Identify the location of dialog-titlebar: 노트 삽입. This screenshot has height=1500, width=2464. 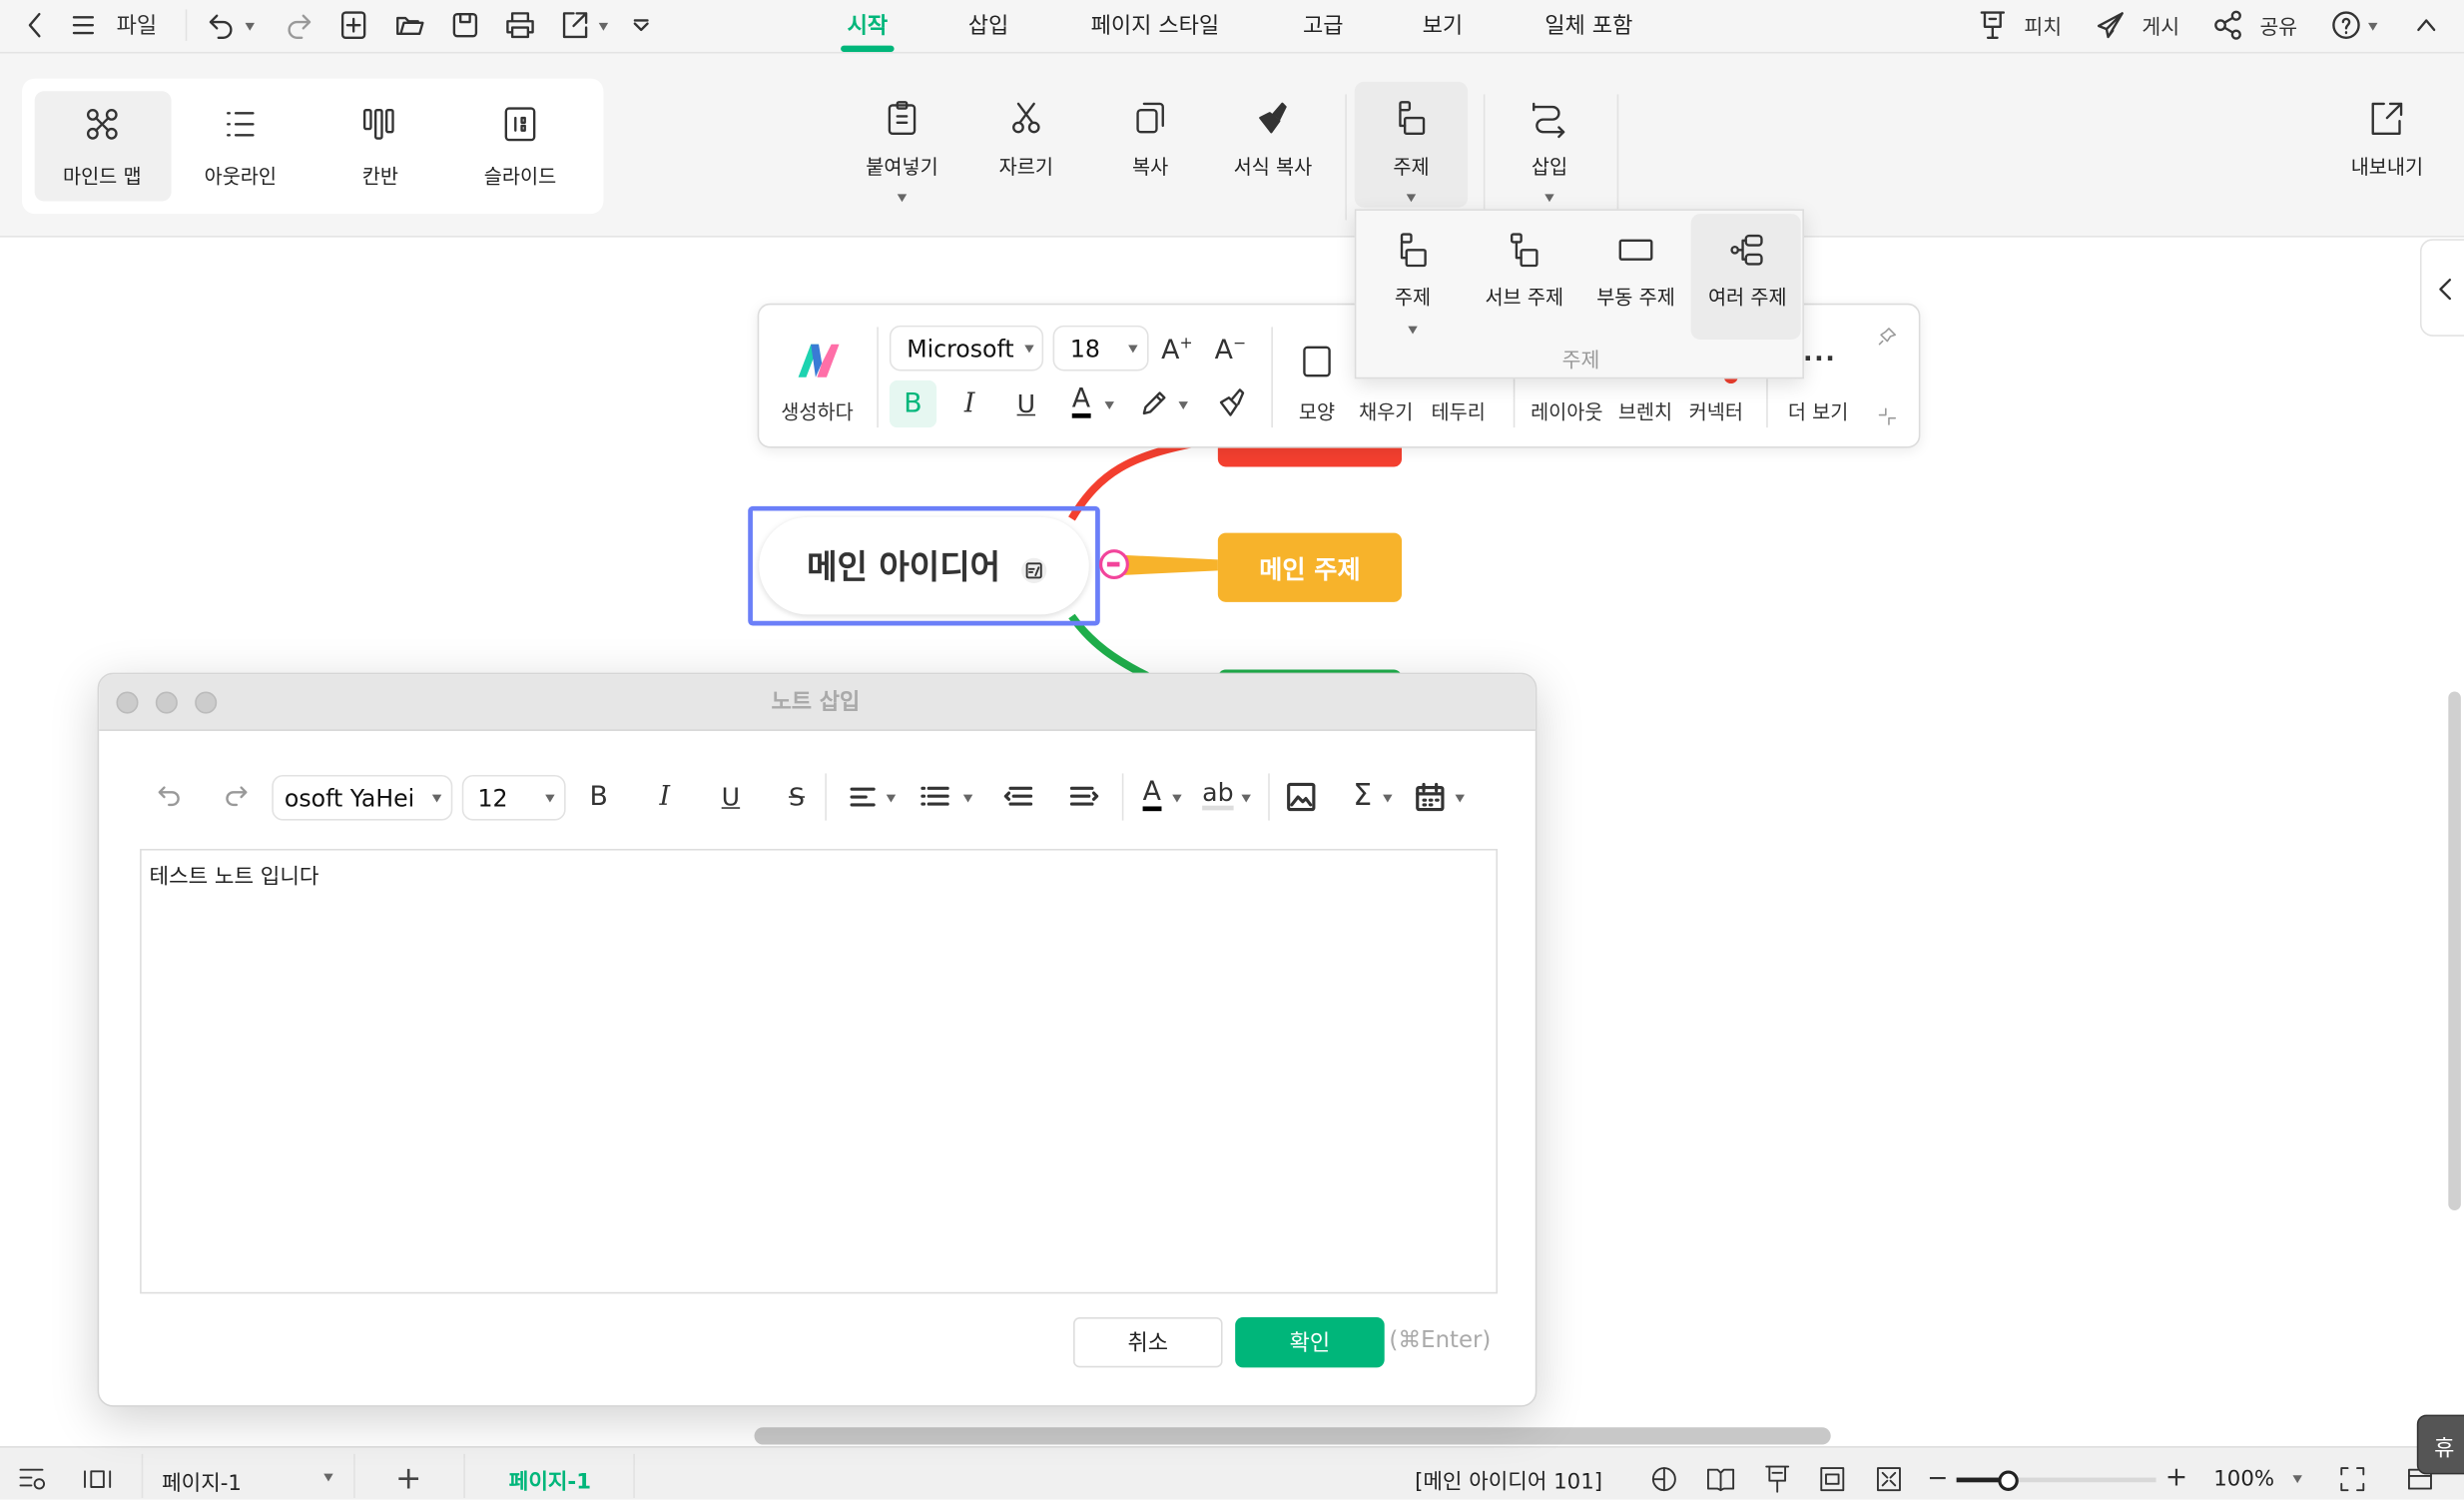
(817, 703).